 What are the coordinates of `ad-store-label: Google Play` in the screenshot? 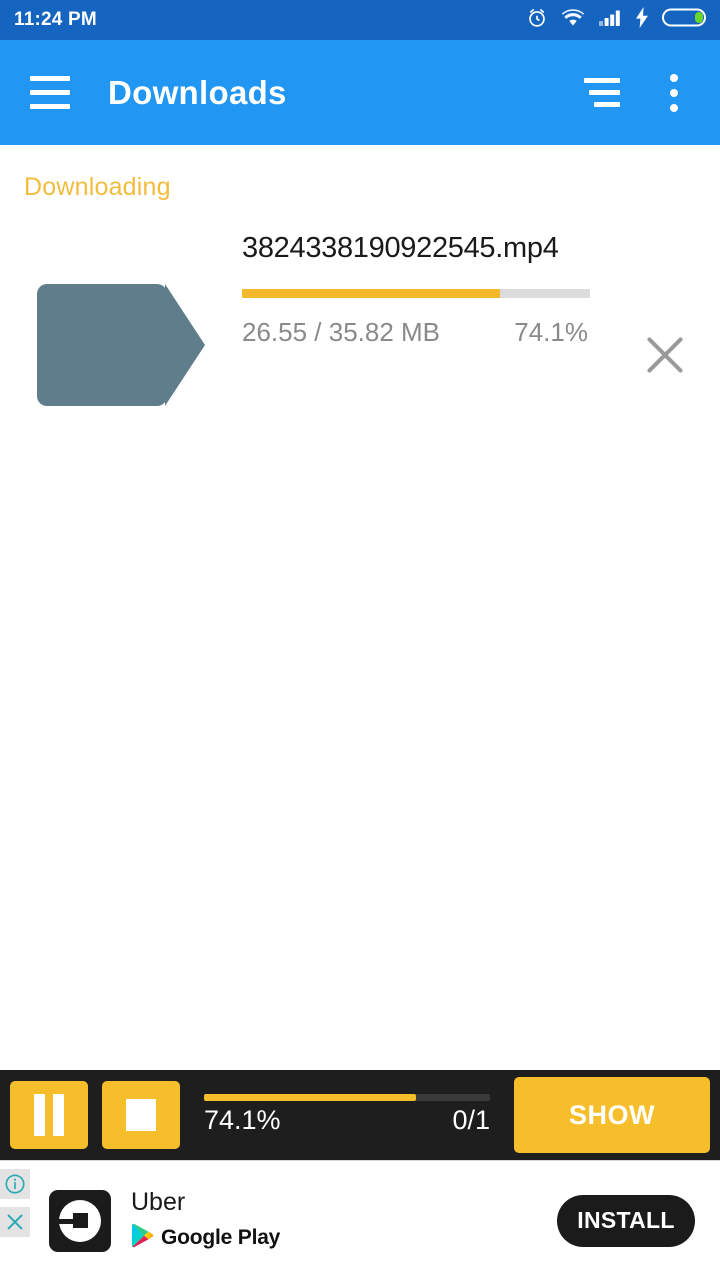 It's located at (221, 1237).